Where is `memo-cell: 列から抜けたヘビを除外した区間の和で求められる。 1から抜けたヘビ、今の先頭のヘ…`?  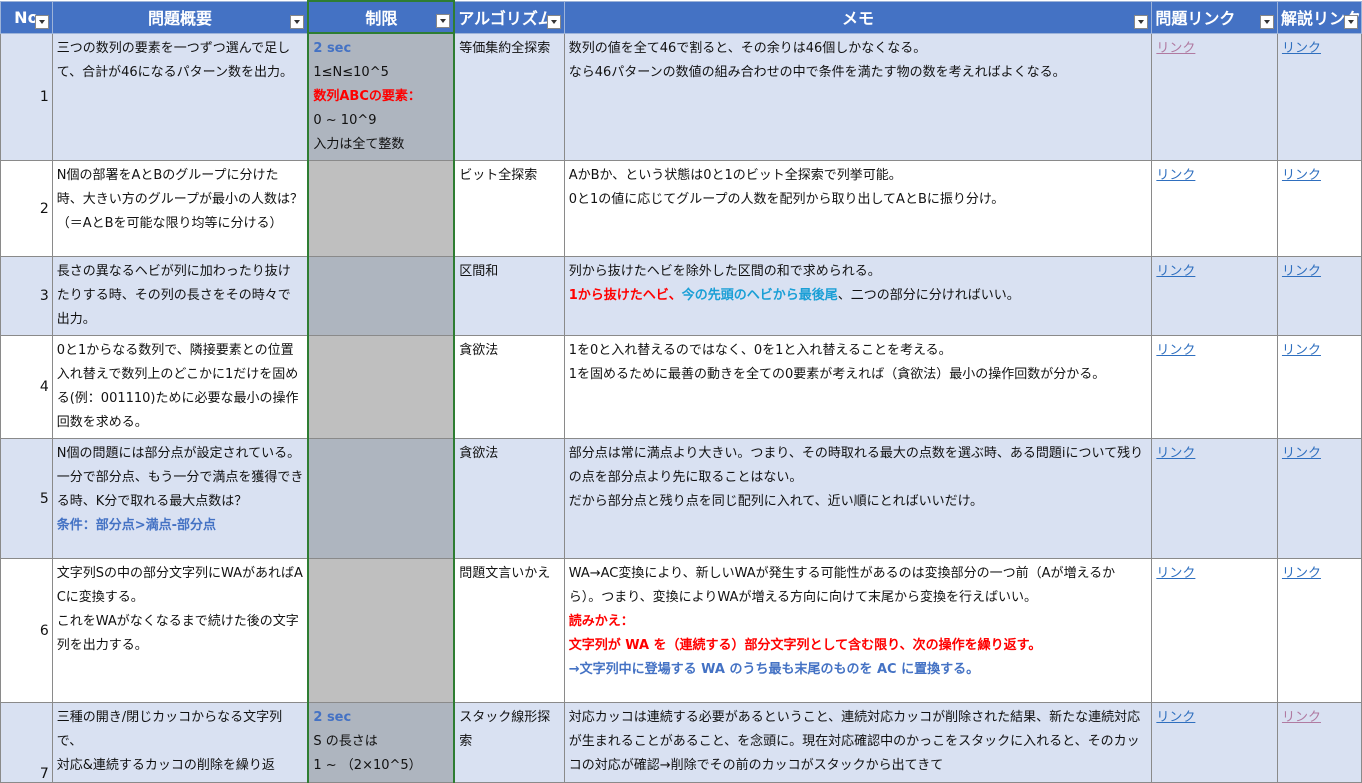
memo-cell: 列から抜けたヘビを除外した区間の和で求められる。 1から抜けたヘビ、今の先頭のヘ… is located at coordinates (858, 296).